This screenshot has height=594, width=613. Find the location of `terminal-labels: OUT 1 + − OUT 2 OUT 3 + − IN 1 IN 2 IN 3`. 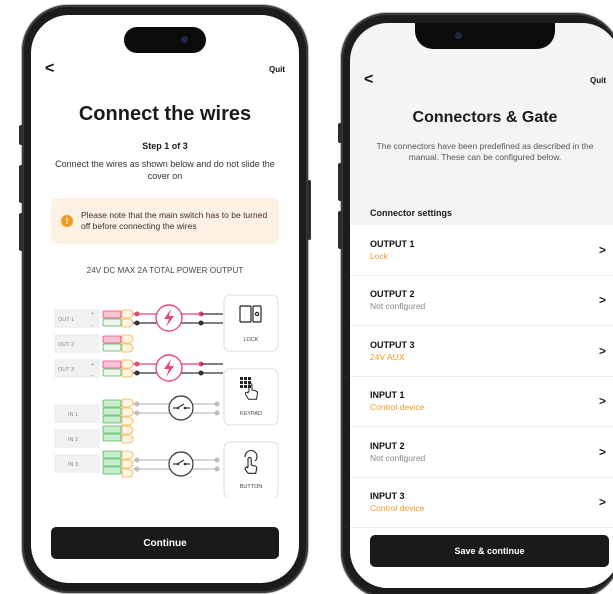

terminal-labels: OUT 1 + − OUT 2 OUT 3 + − IN 1 IN 2 IN 3 is located at coordinates (77, 391).